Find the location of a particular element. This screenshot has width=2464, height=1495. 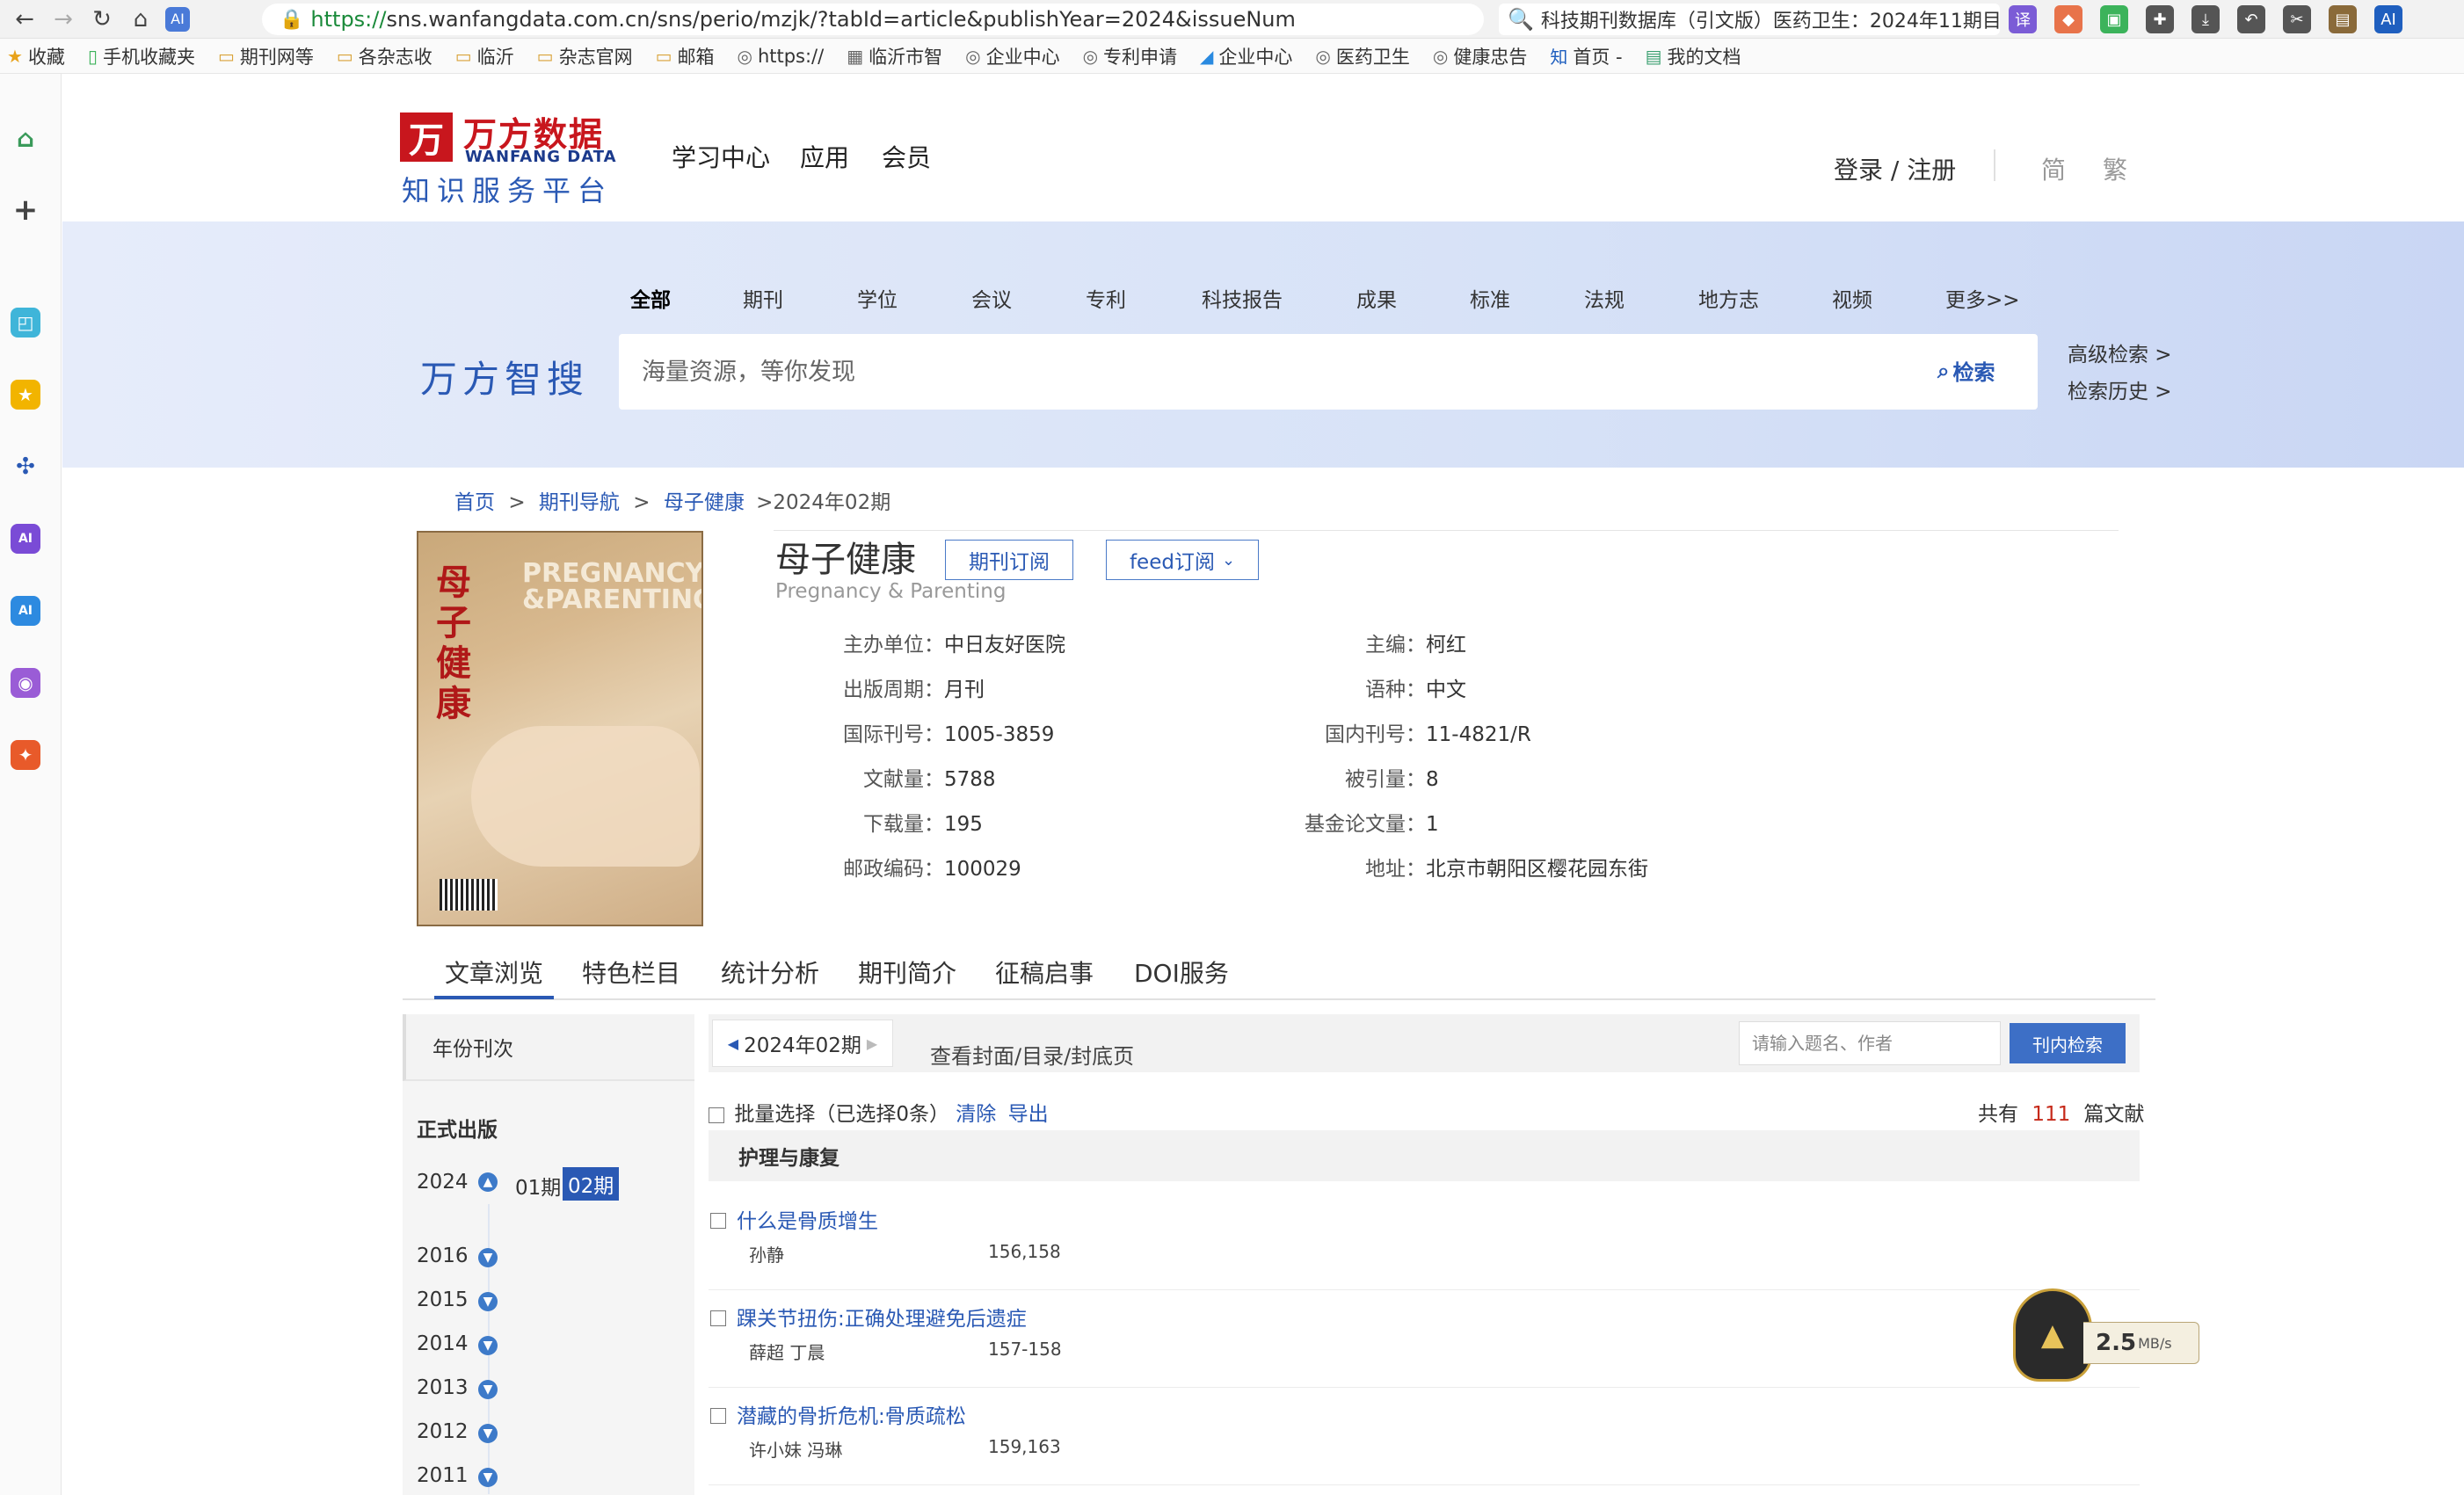

journal-cover: 母子健康 PREGNANCY &PARENTING is located at coordinates (560, 728).